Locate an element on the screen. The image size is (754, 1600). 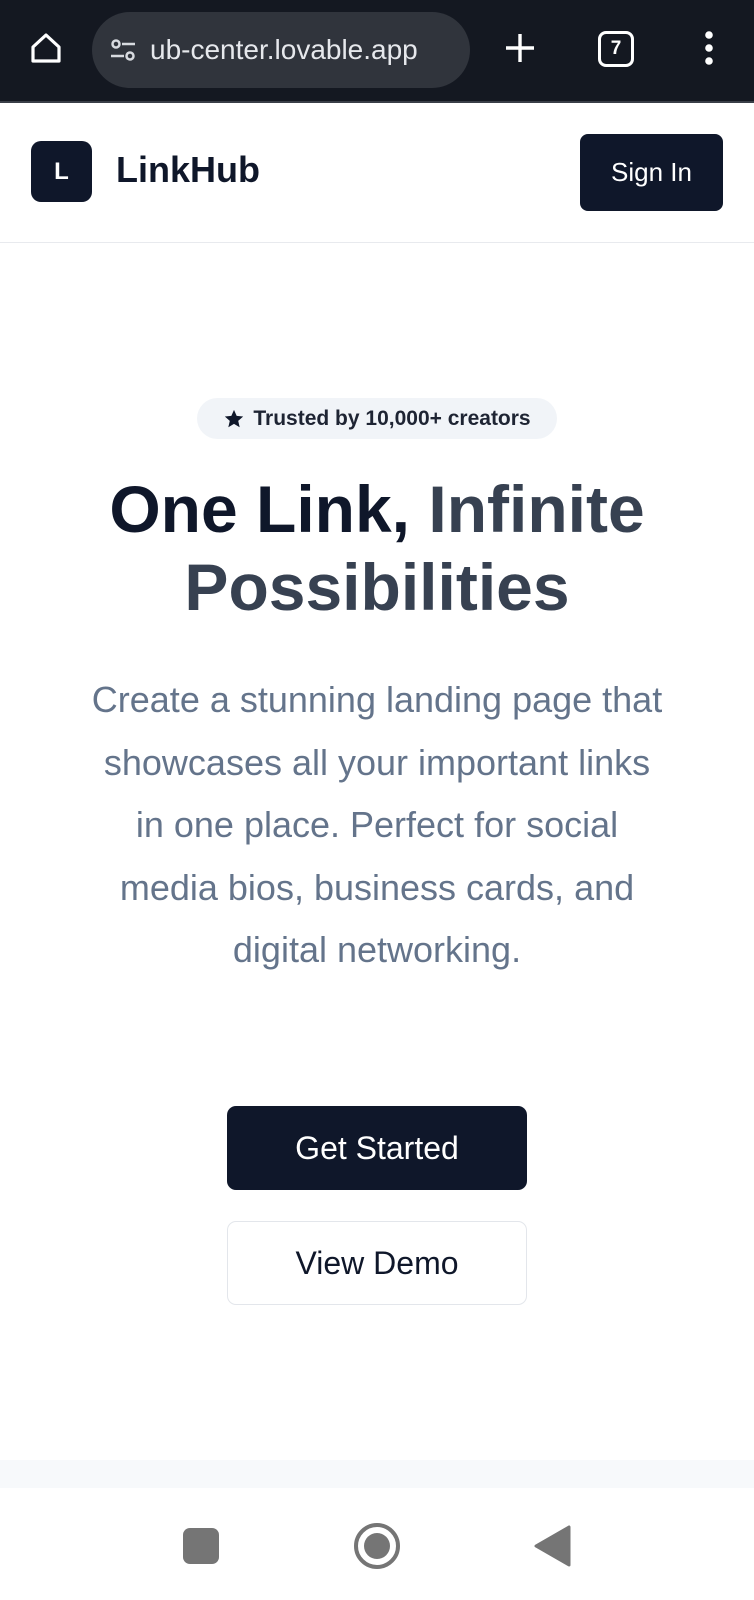
brand-name: LinkHub is located at coordinates (188, 170).